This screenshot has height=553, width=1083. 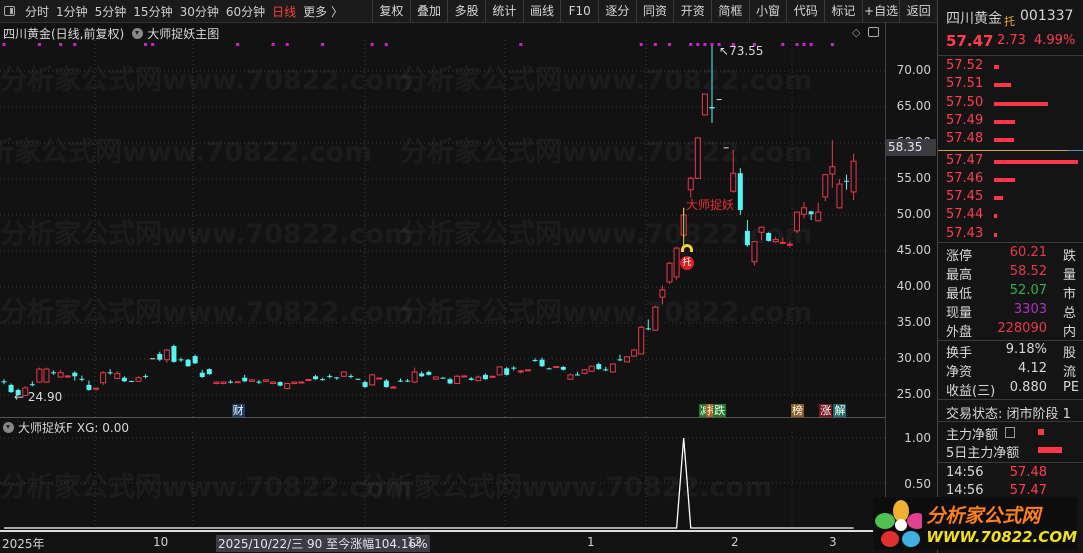 What do you see at coordinates (730, 11) in the screenshot?
I see `toolbar-button: 简框` at bounding box center [730, 11].